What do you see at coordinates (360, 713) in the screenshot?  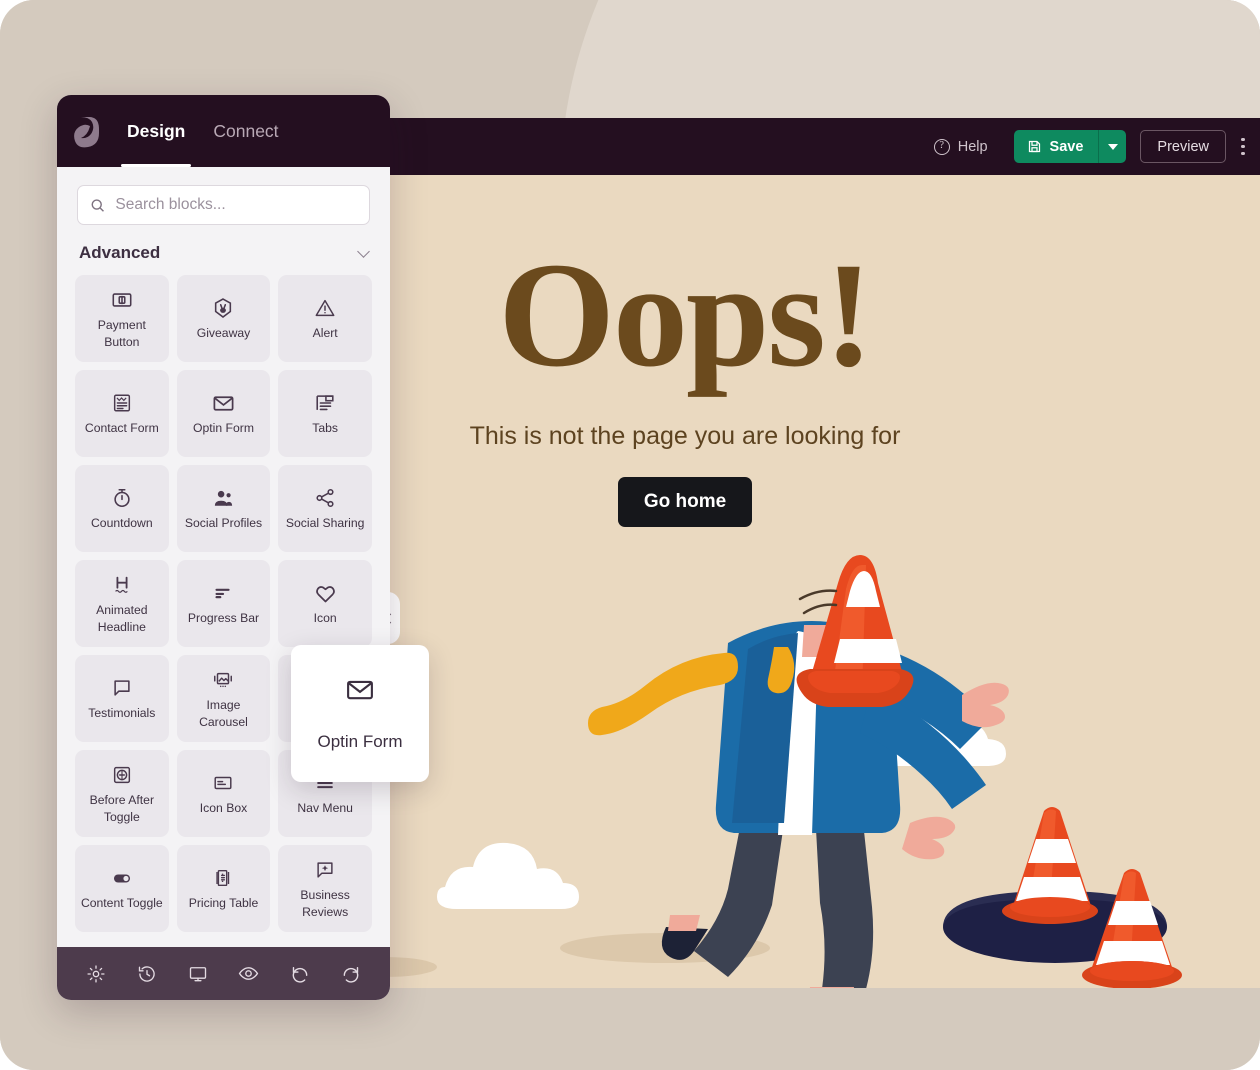 I see `drag-preview-card: Optin Form` at bounding box center [360, 713].